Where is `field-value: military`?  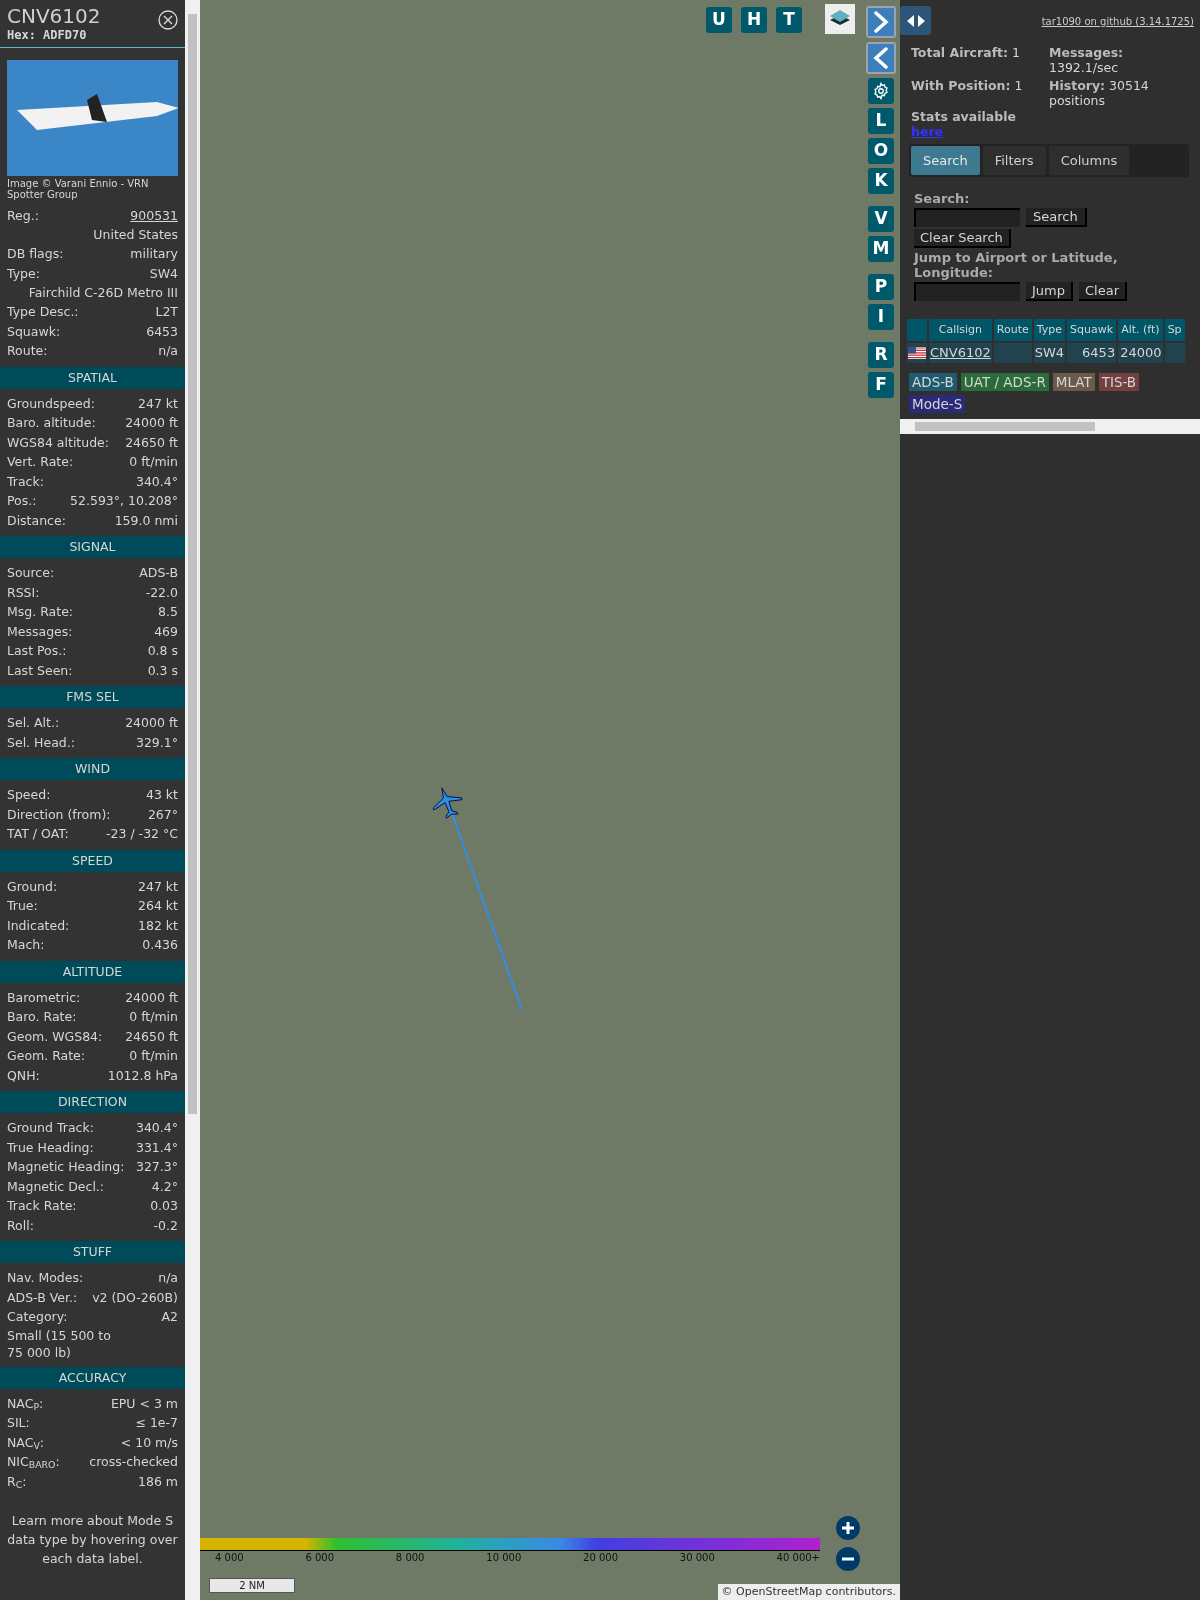
field-value: military is located at coordinates (154, 254).